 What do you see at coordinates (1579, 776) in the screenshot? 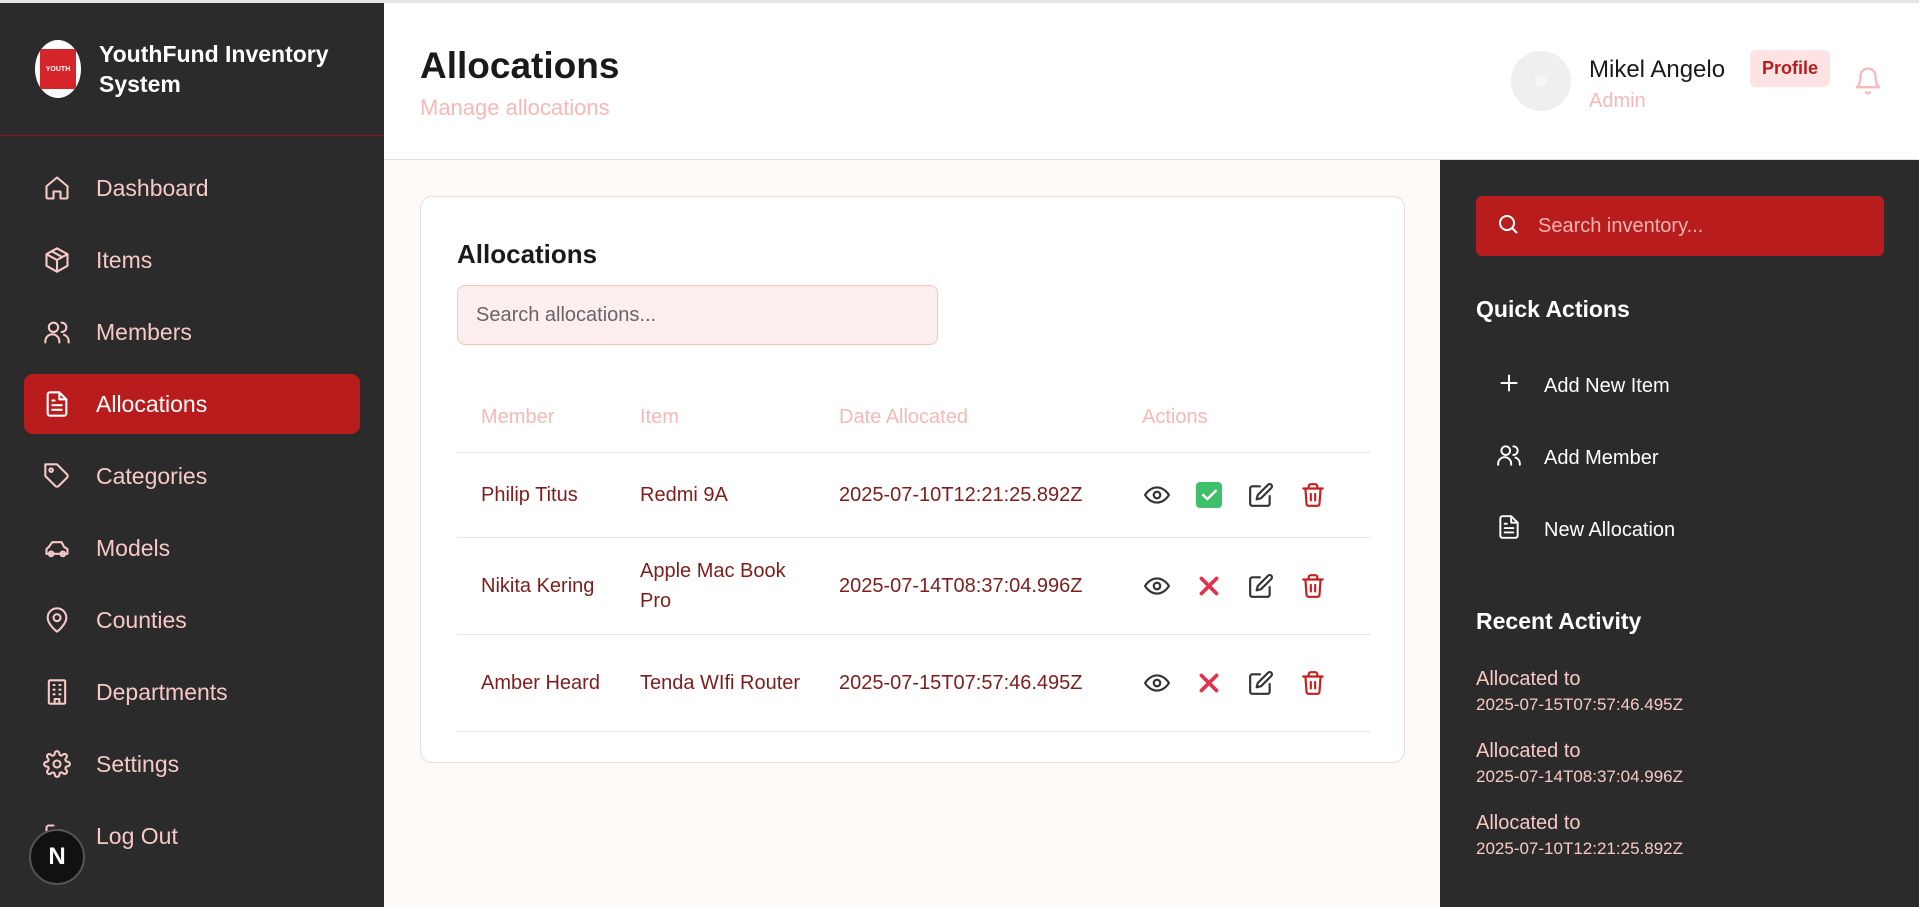
I see `activity-date: 2025-07-14T08:37:04.996Z` at bounding box center [1579, 776].